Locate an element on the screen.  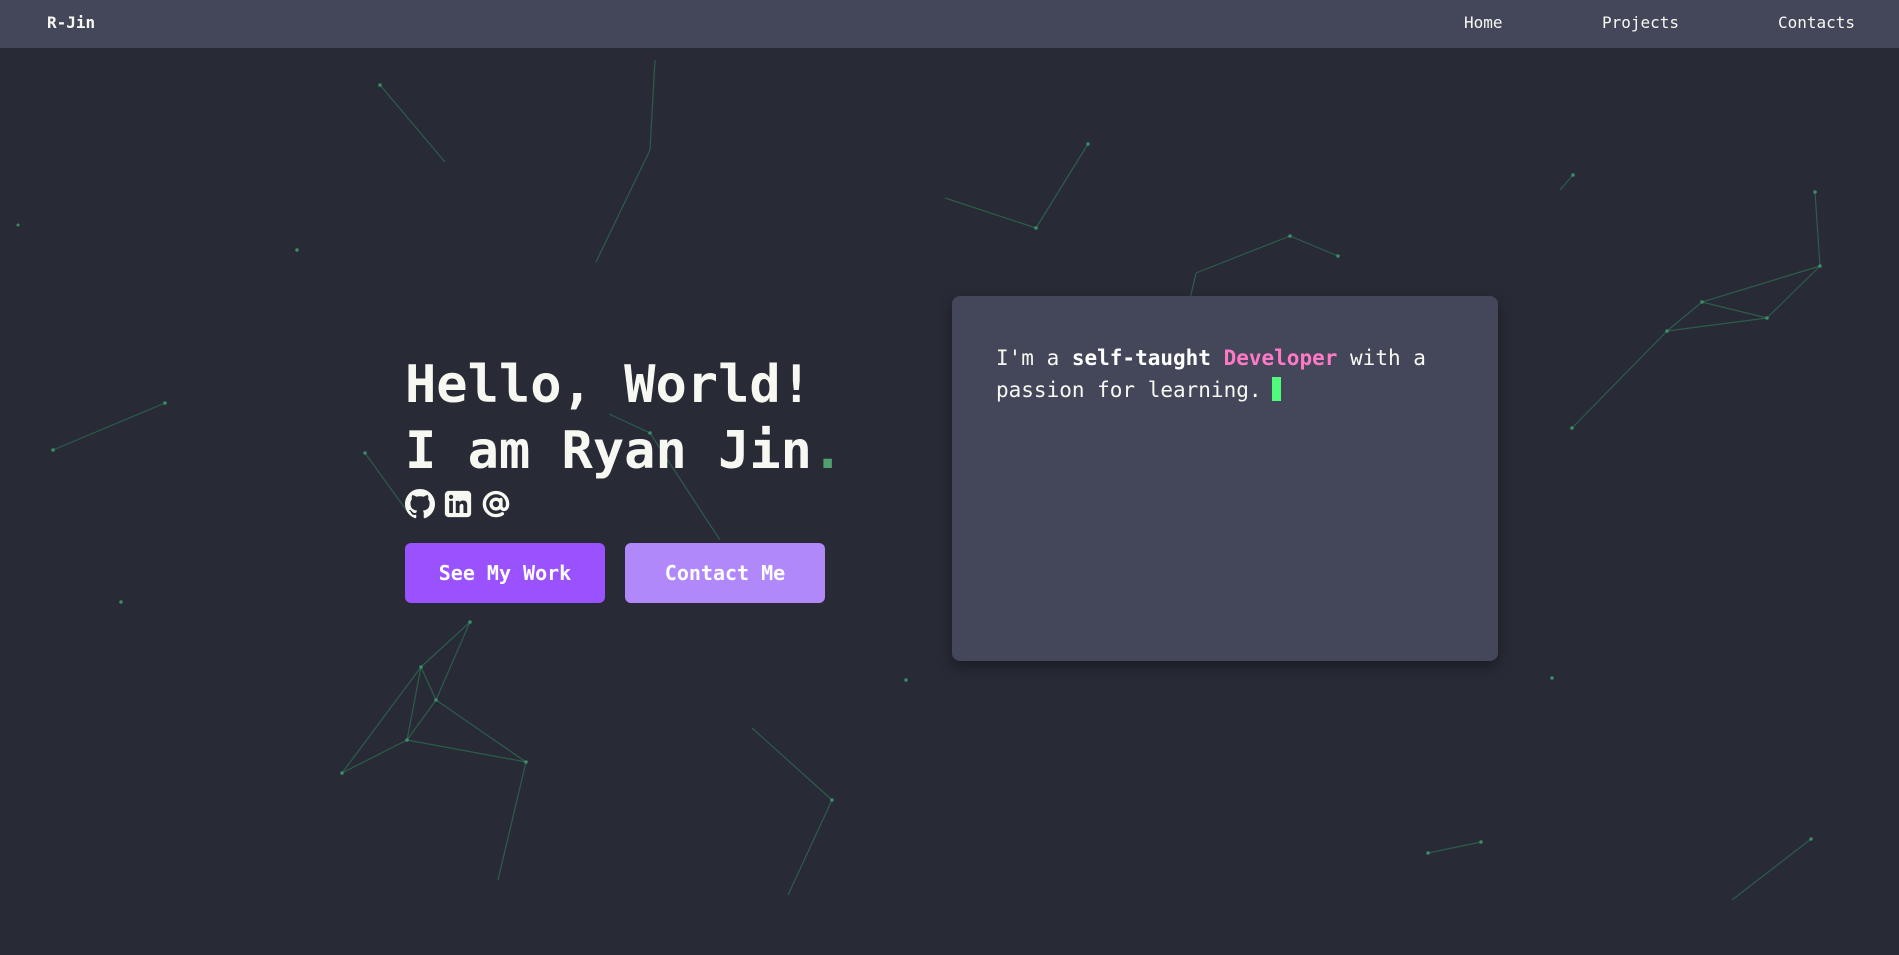
intro-prefix: I'm a is located at coordinates (1034, 358).